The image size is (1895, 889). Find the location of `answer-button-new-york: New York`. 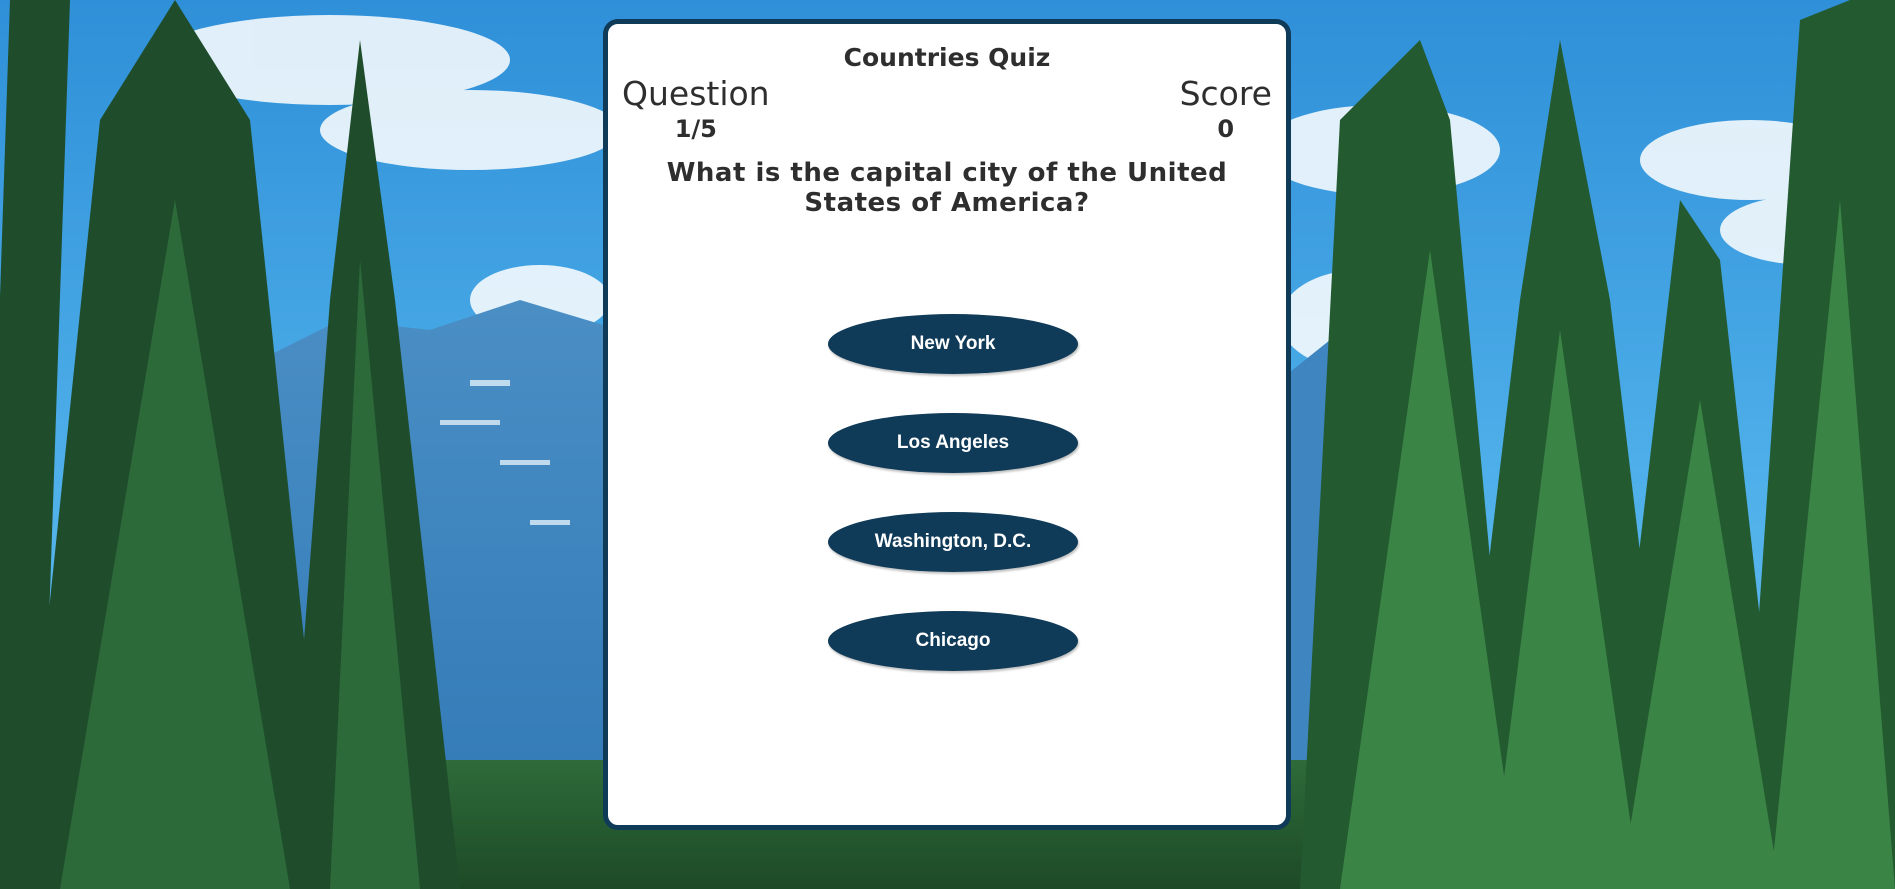

answer-button-new-york: New York is located at coordinates (953, 344).